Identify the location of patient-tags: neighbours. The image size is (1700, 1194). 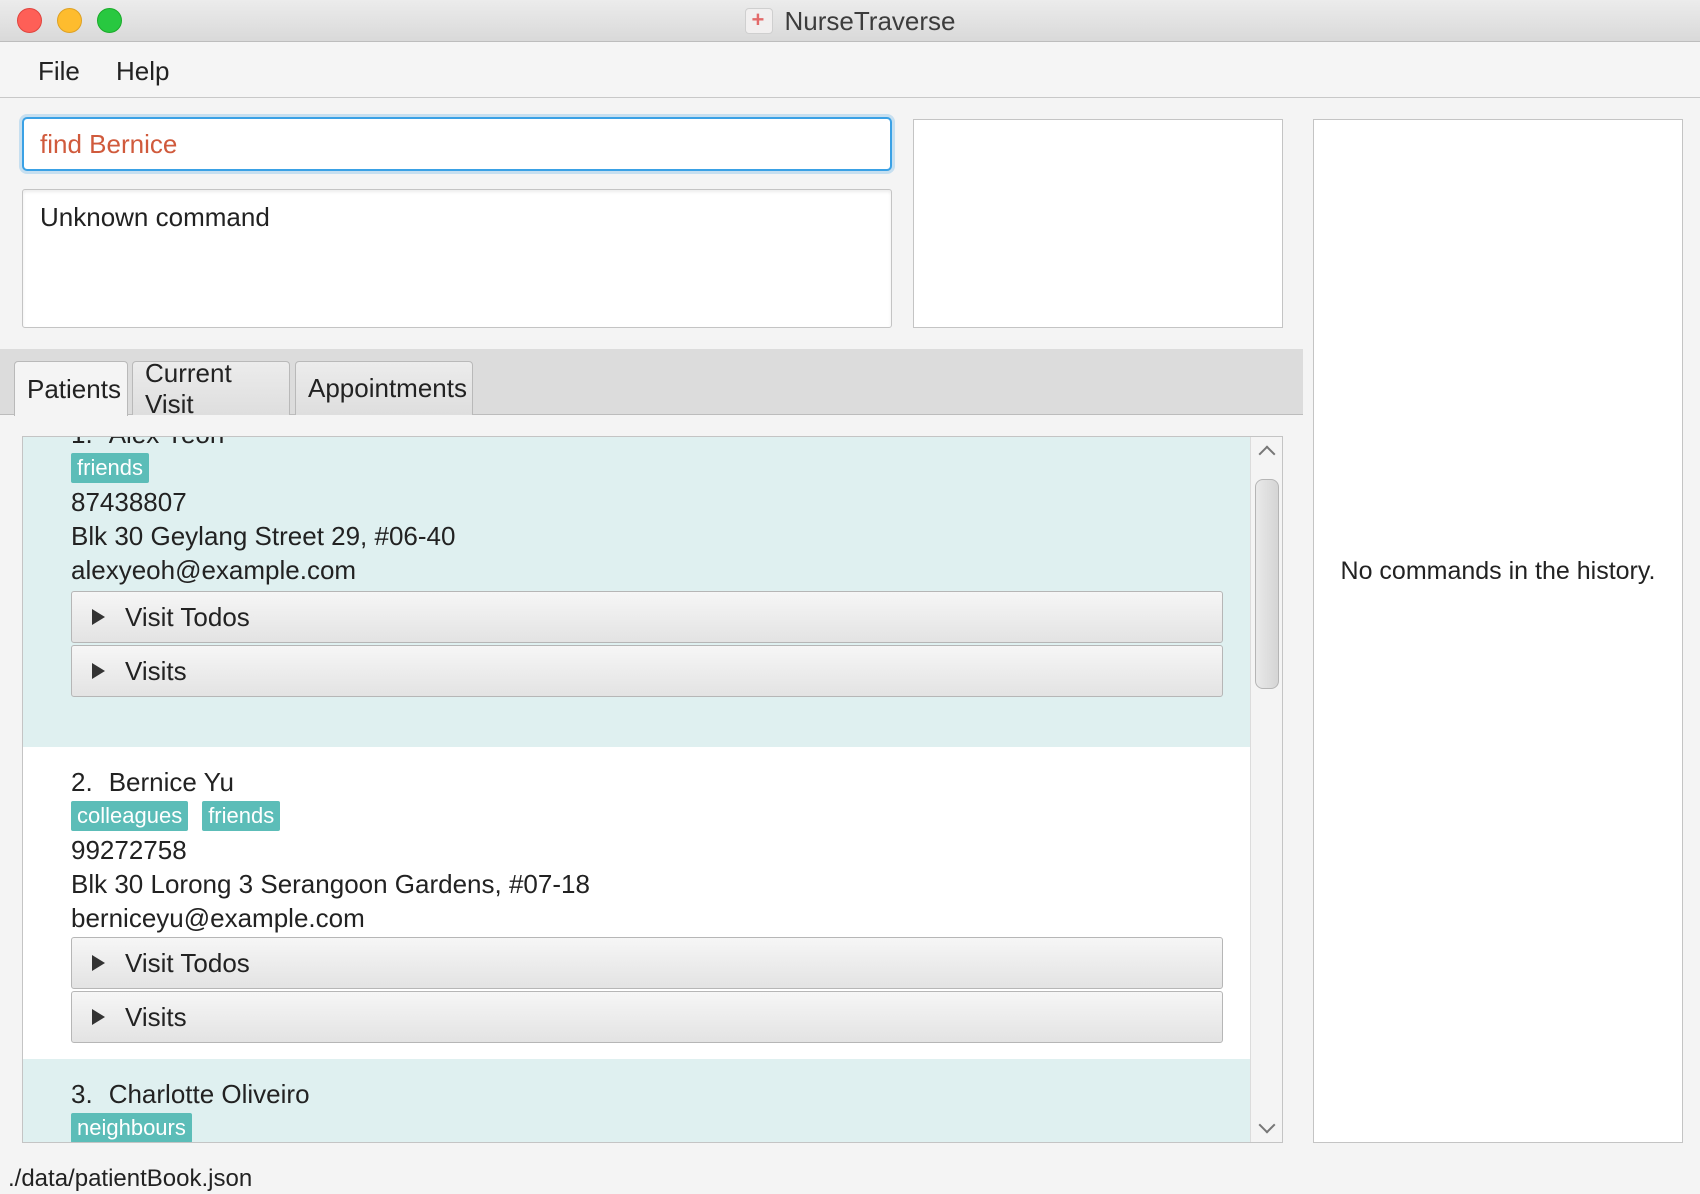
(660, 1126).